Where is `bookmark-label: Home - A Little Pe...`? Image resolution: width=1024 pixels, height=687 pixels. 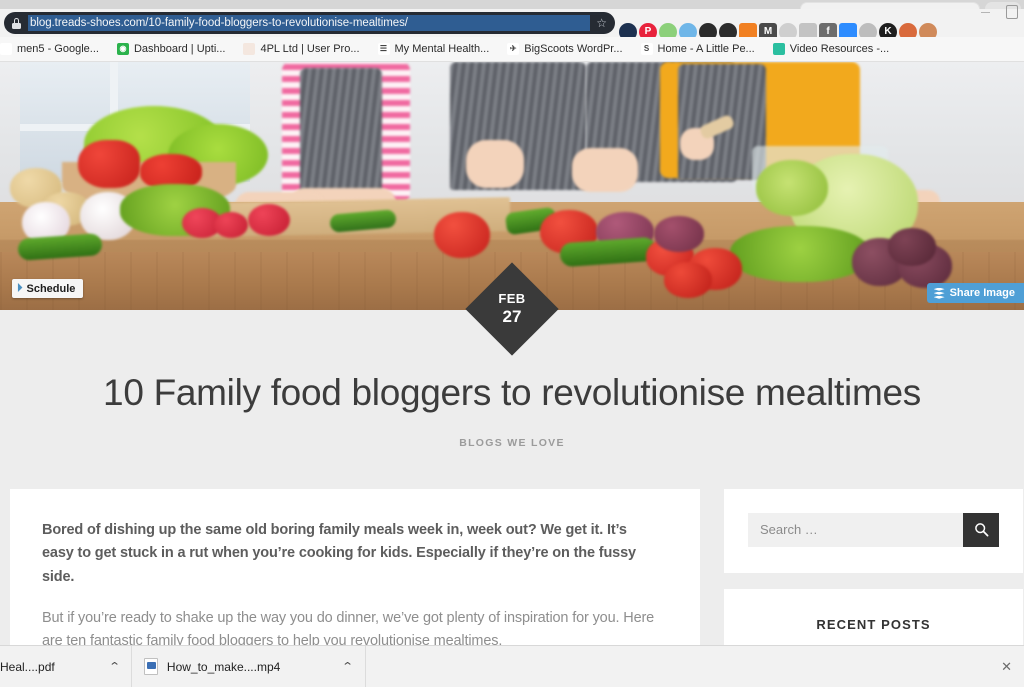 bookmark-label: Home - A Little Pe... is located at coordinates (706, 49).